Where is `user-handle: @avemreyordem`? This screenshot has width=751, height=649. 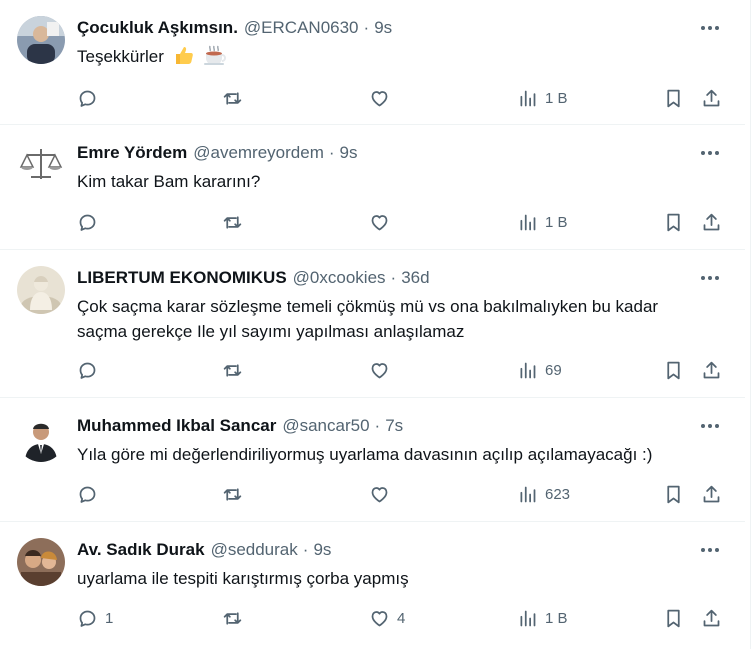 user-handle: @avemreyordem is located at coordinates (258, 153).